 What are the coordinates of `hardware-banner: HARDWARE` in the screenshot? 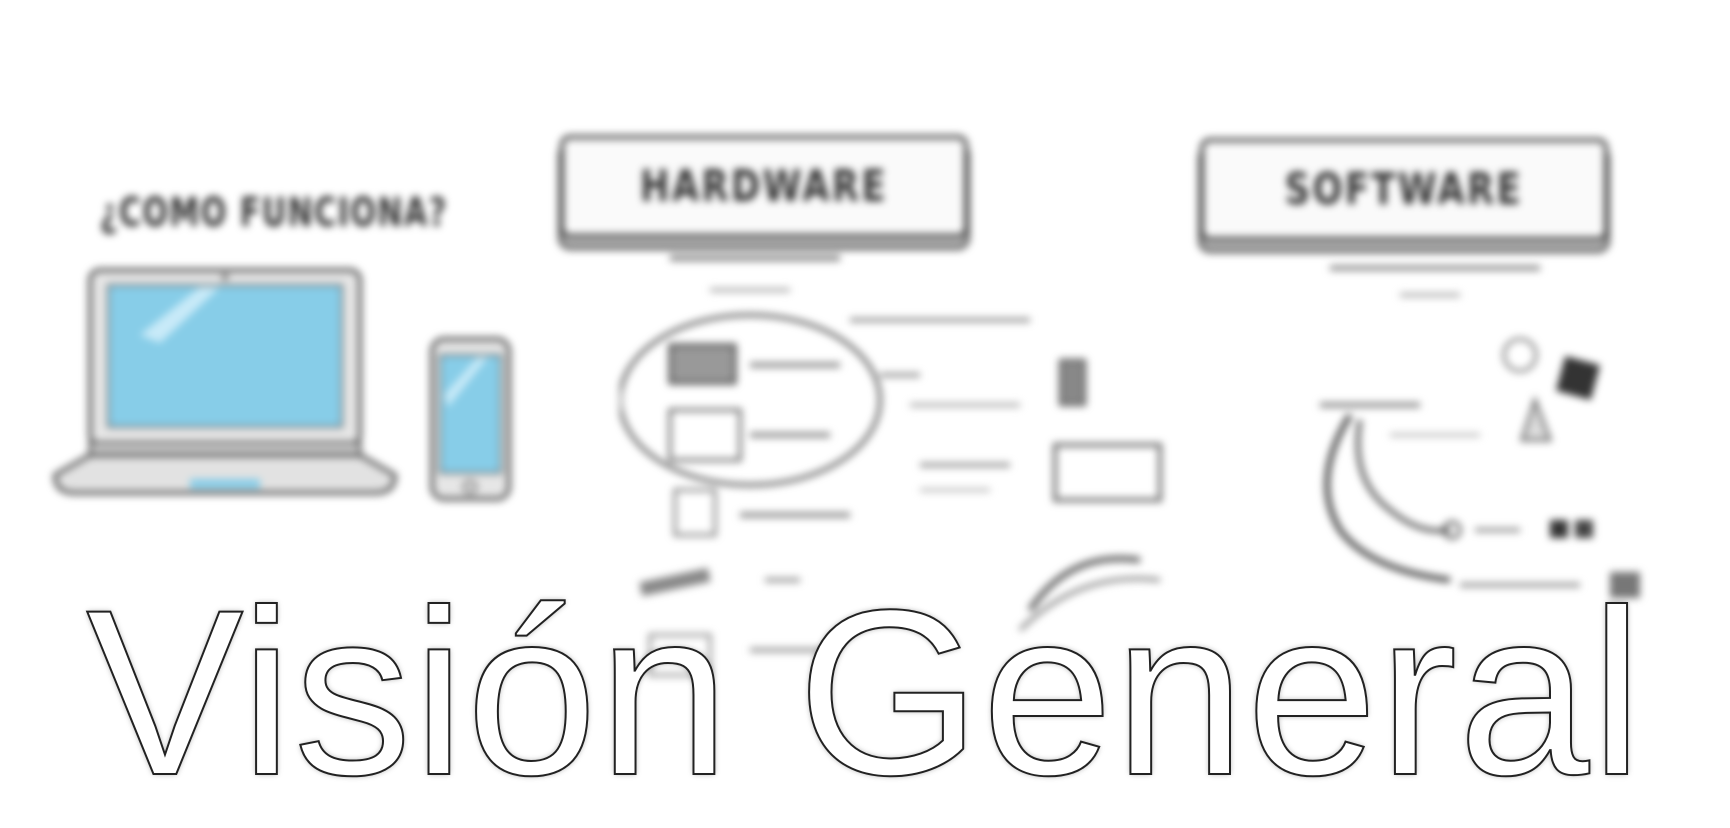 It's located at (764, 186).